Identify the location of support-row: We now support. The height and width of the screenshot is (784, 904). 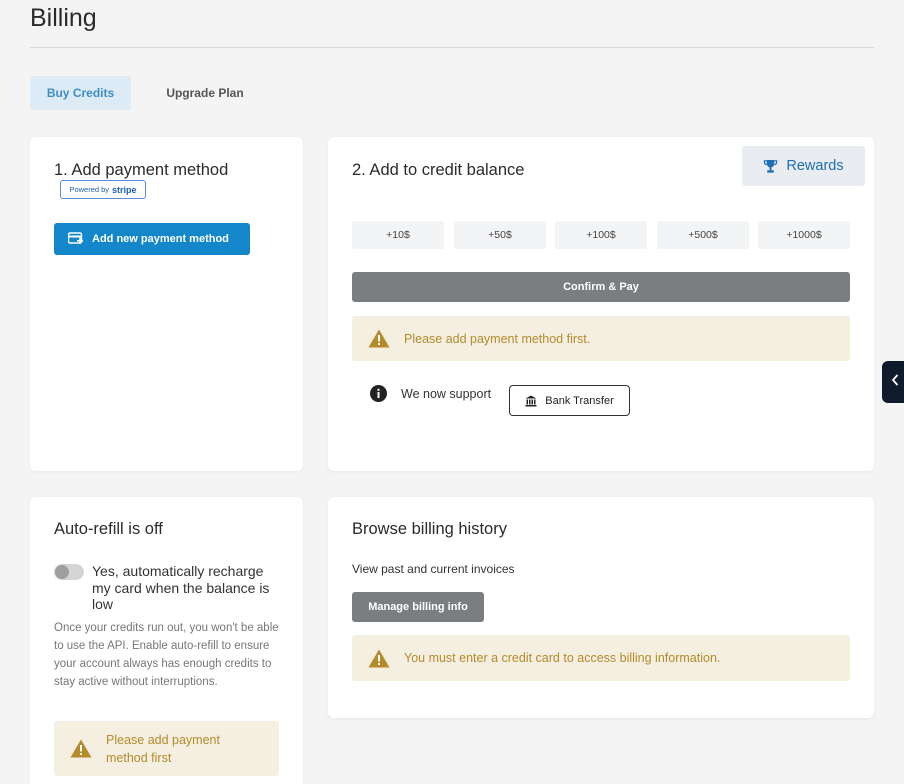
(430, 393).